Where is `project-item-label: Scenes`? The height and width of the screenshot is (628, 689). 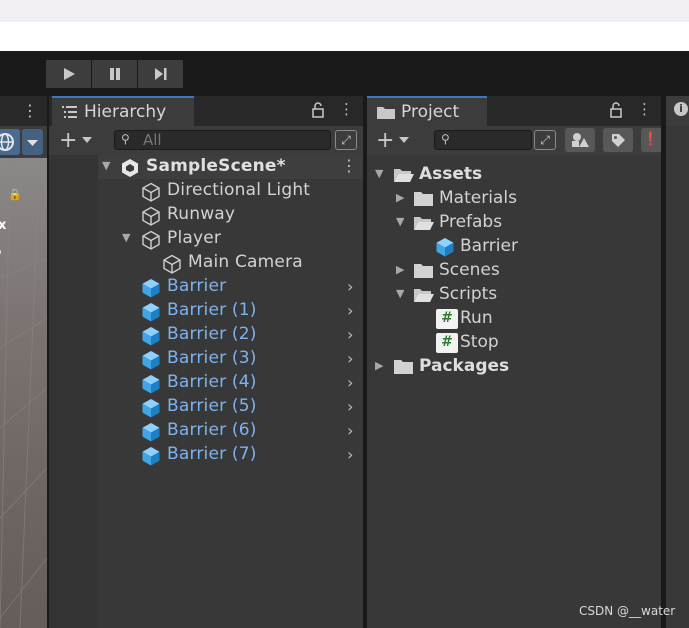
project-item-label: Scenes is located at coordinates (469, 270).